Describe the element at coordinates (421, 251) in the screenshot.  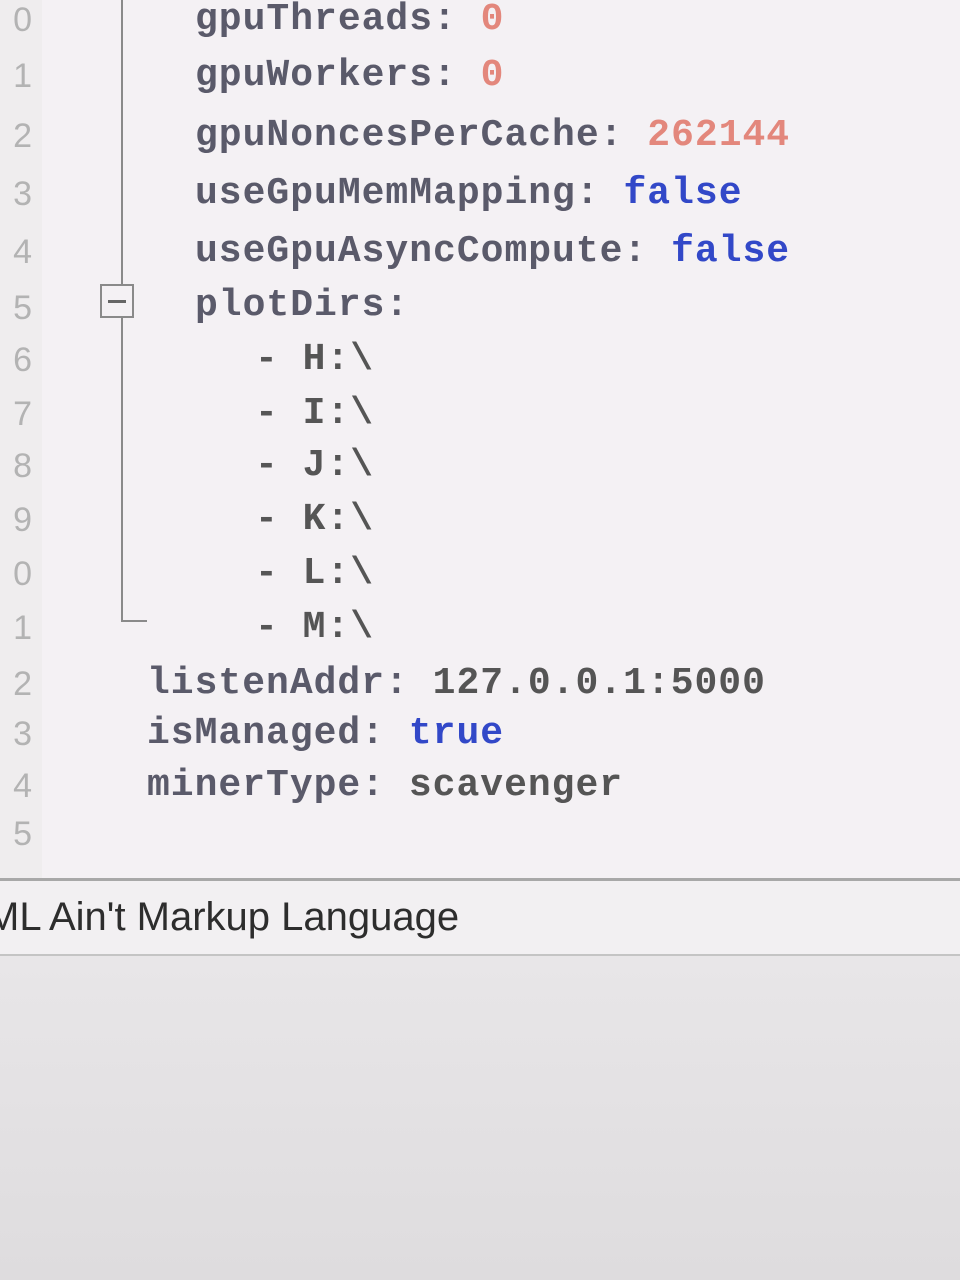
I see `yaml-key: useGpuAsyncCompute:` at that location.